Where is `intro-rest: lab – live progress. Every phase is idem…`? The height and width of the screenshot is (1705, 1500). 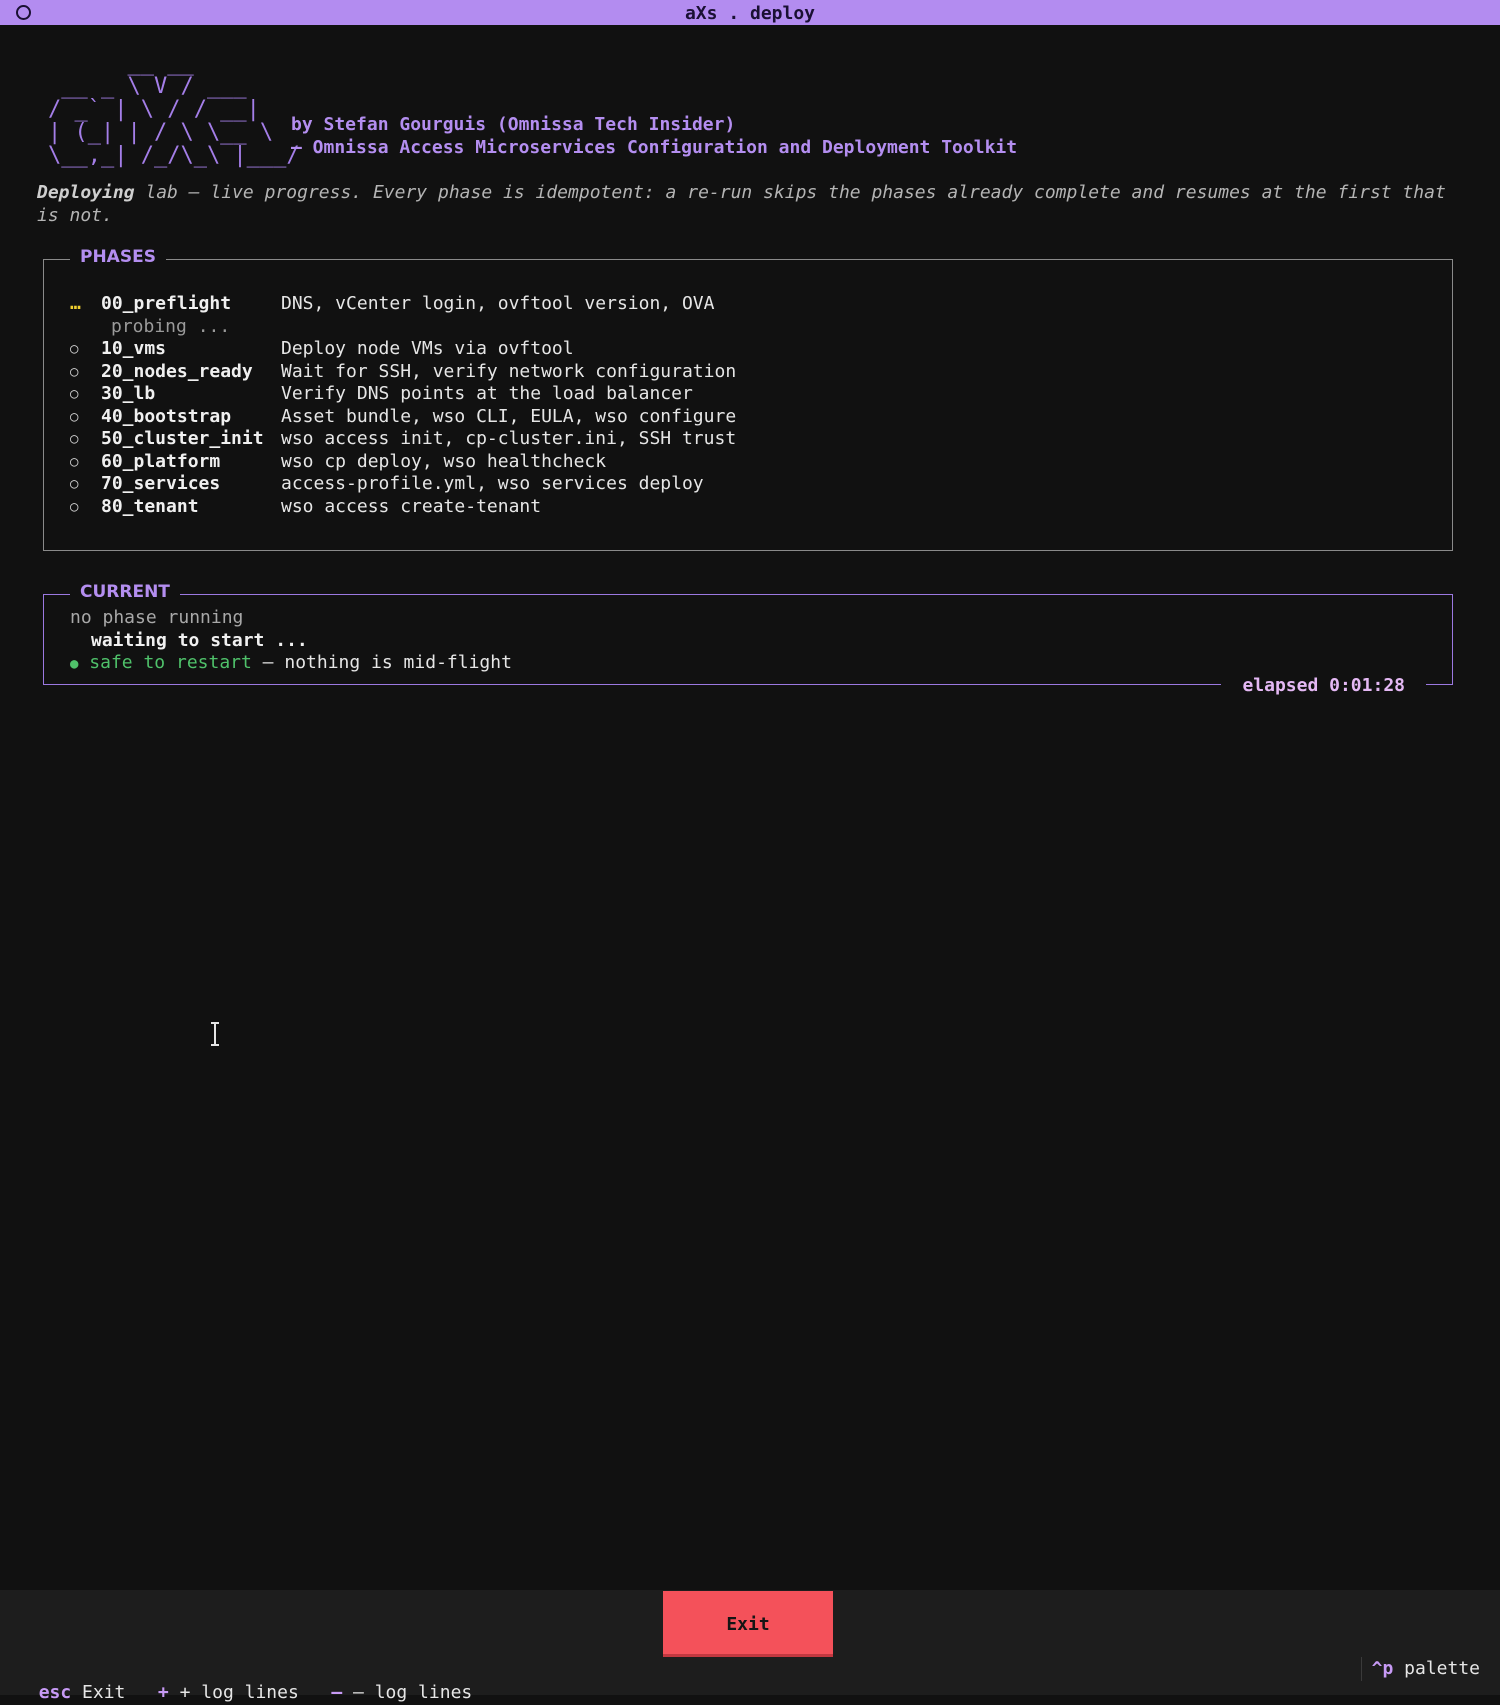
intro-rest: lab – live progress. Every phase is idem… is located at coordinates (741, 204).